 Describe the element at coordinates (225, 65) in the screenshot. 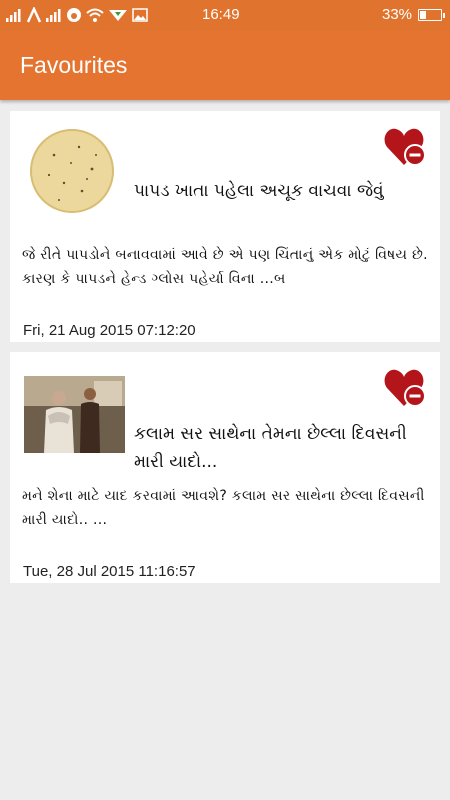

I see `app-bar: Favourites` at that location.